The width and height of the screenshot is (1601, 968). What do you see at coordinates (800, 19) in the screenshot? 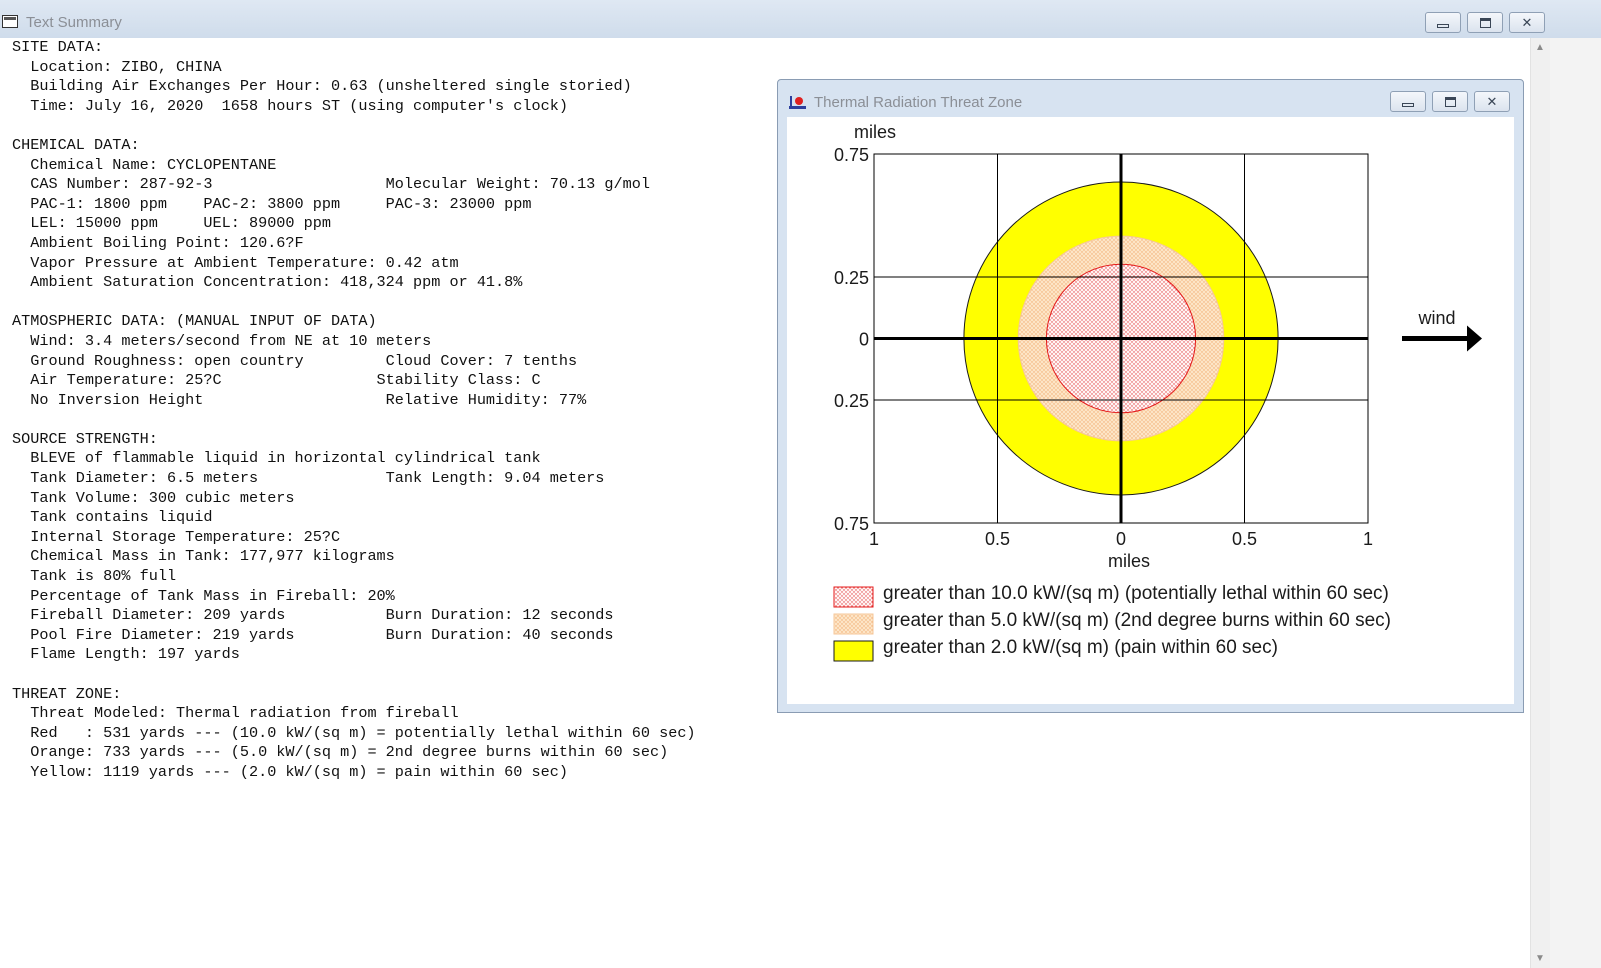
I see `text-summary-titlebar: Text Summary ✕` at bounding box center [800, 19].